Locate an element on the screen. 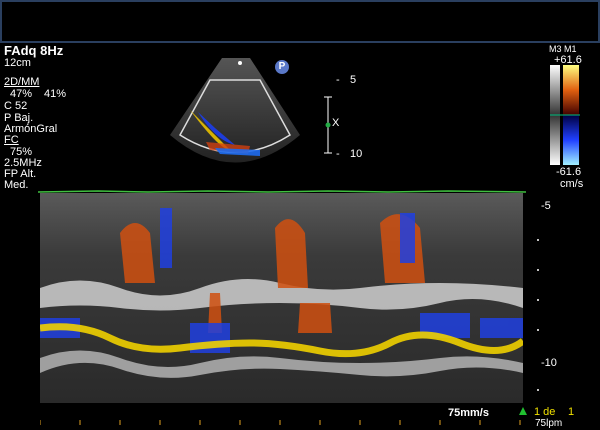  c-setting: C 52 is located at coordinates (16, 106).